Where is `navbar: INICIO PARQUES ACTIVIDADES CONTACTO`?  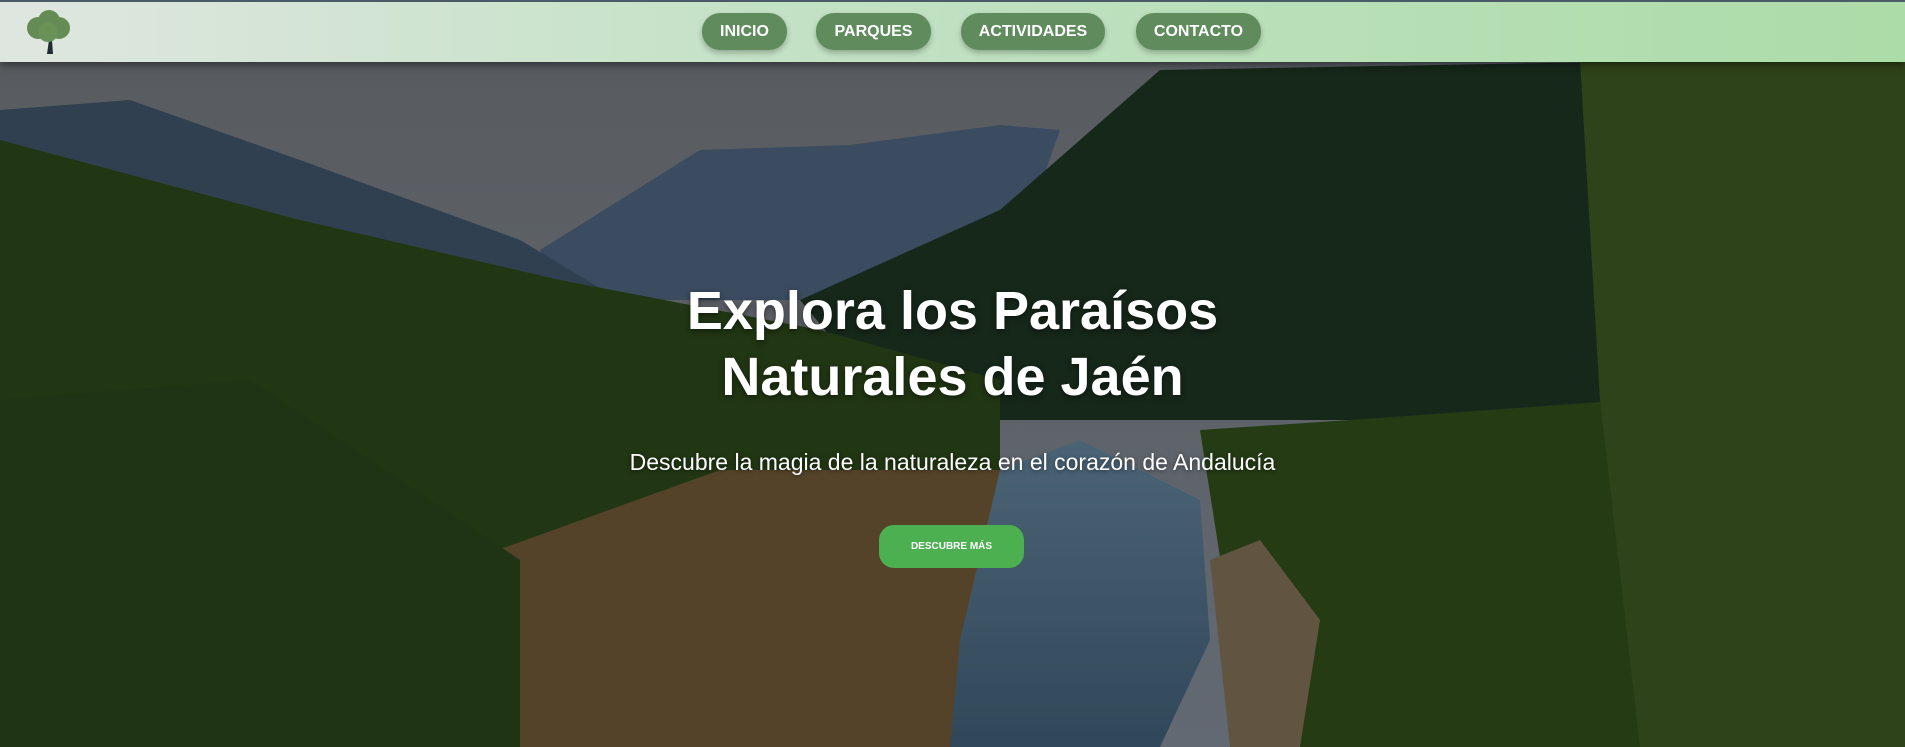 navbar: INICIO PARQUES ACTIVIDADES CONTACTO is located at coordinates (952, 32).